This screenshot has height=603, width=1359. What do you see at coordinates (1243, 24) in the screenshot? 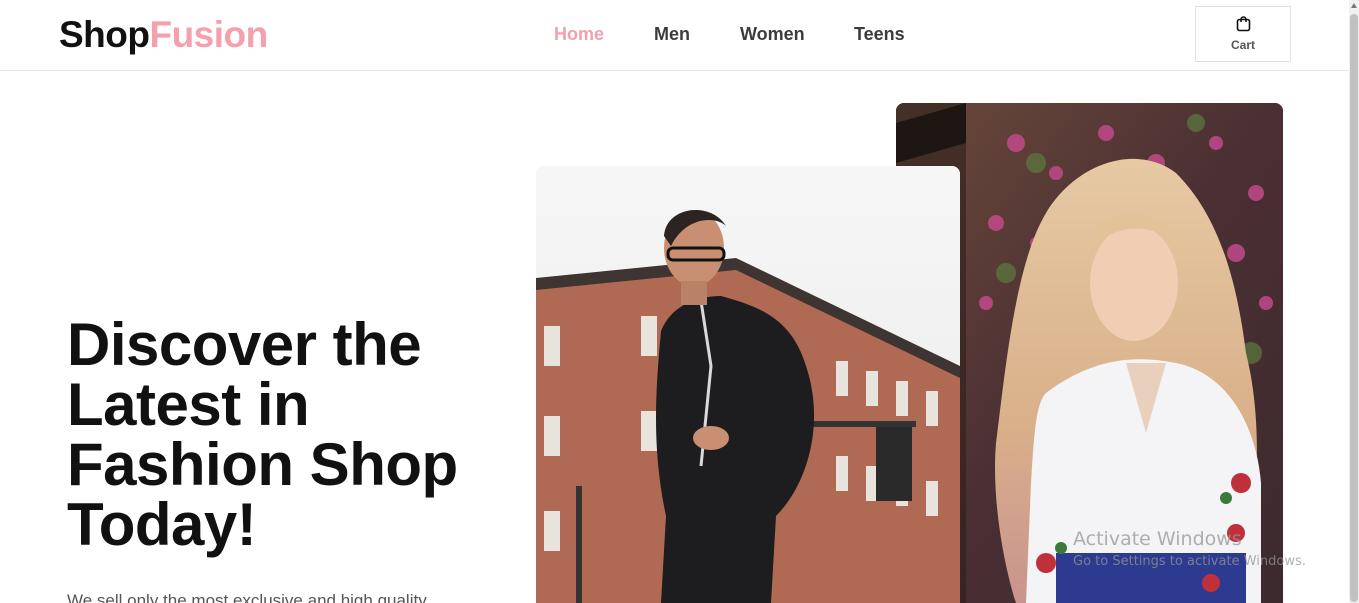
I see `shopping-bag-icon` at bounding box center [1243, 24].